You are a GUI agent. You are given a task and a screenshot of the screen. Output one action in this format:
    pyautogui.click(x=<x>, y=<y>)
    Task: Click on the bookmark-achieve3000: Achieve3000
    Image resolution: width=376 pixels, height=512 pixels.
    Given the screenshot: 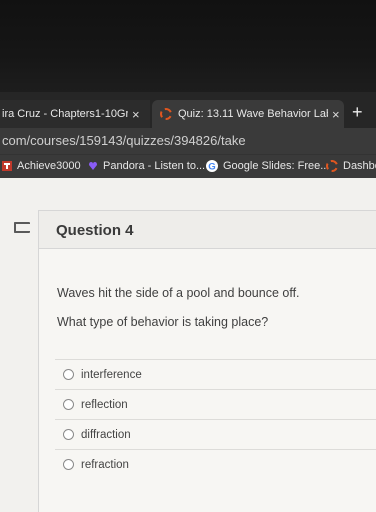 What is the action you would take?
    pyautogui.click(x=41, y=166)
    